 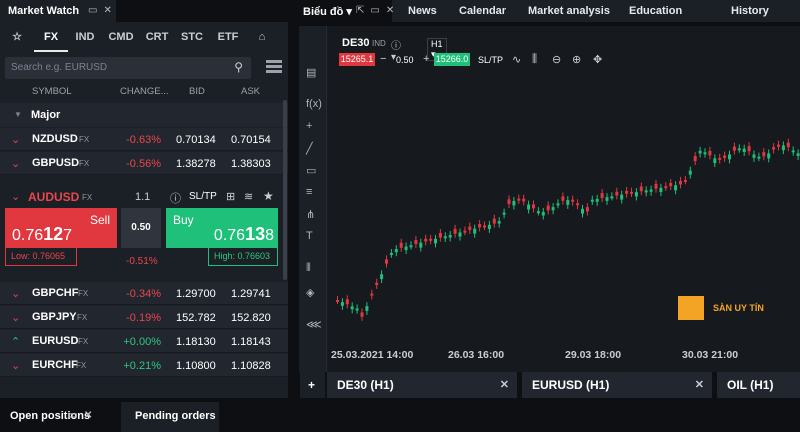 What do you see at coordinates (310, 292) in the screenshot?
I see `layers-icon: ◈` at bounding box center [310, 292].